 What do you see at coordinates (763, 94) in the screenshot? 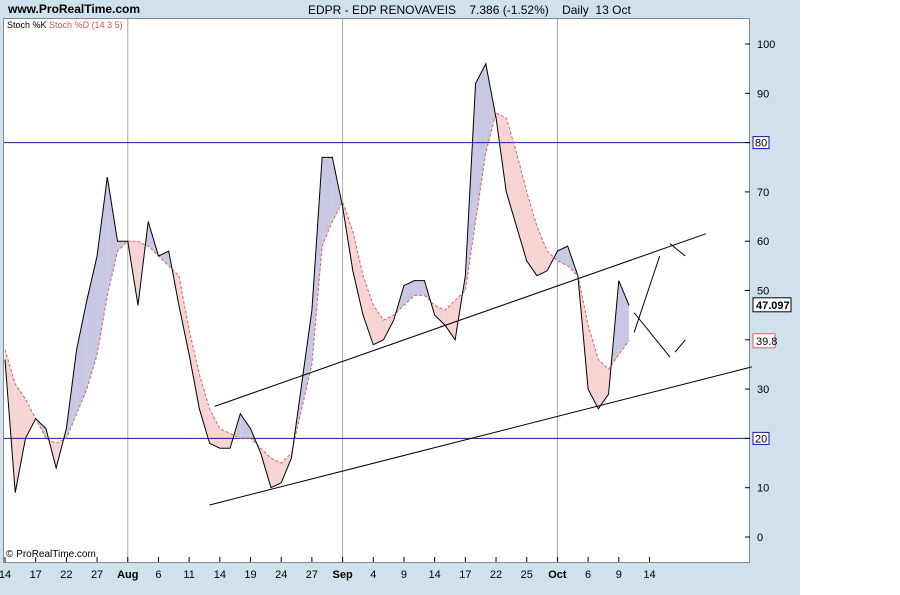
I see `y-tick-label: 90` at bounding box center [763, 94].